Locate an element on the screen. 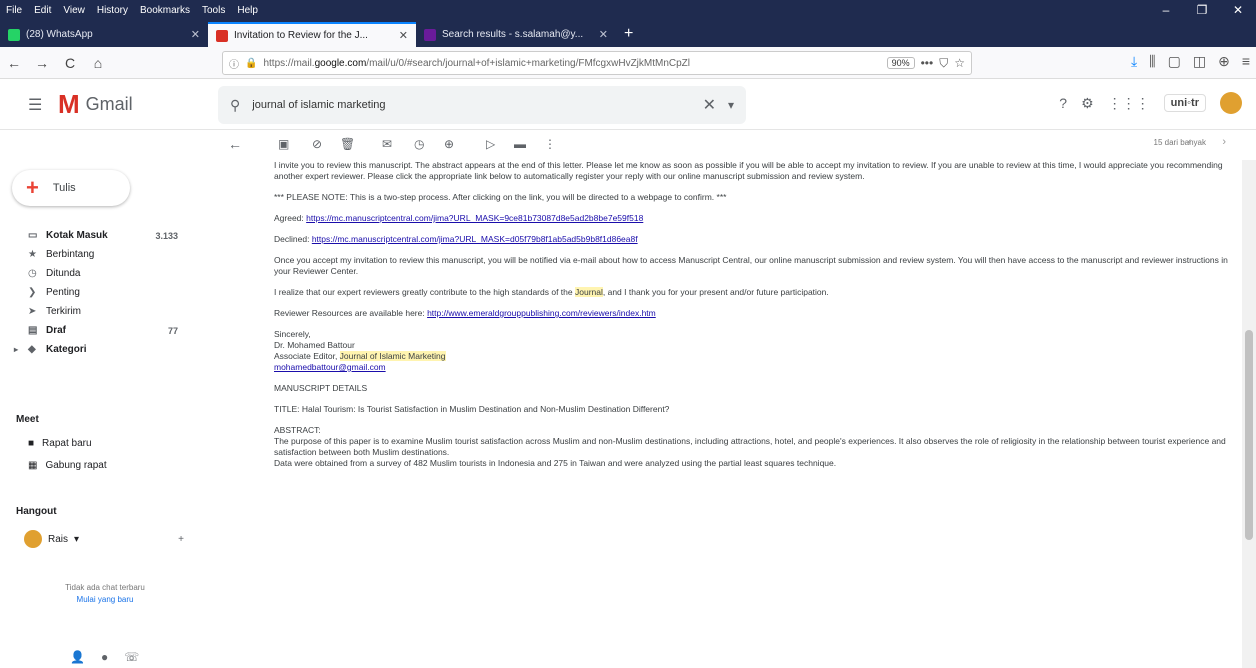 The width and height of the screenshot is (1256, 668). move-to-icon: ▷ is located at coordinates (490, 144).